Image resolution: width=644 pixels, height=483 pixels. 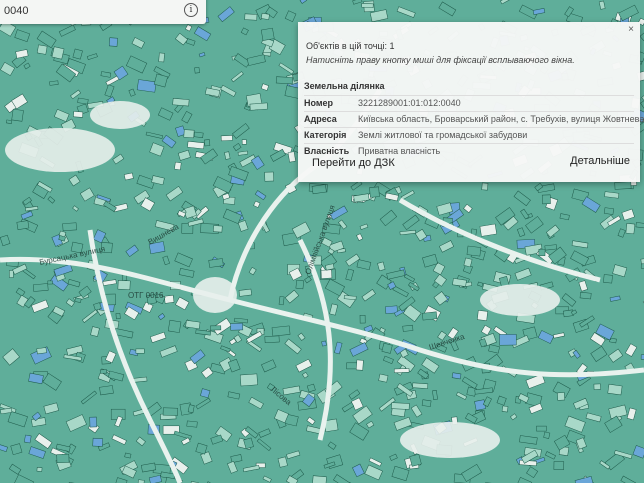 I want to click on details-link: Детальніше, so click(x=600, y=161).